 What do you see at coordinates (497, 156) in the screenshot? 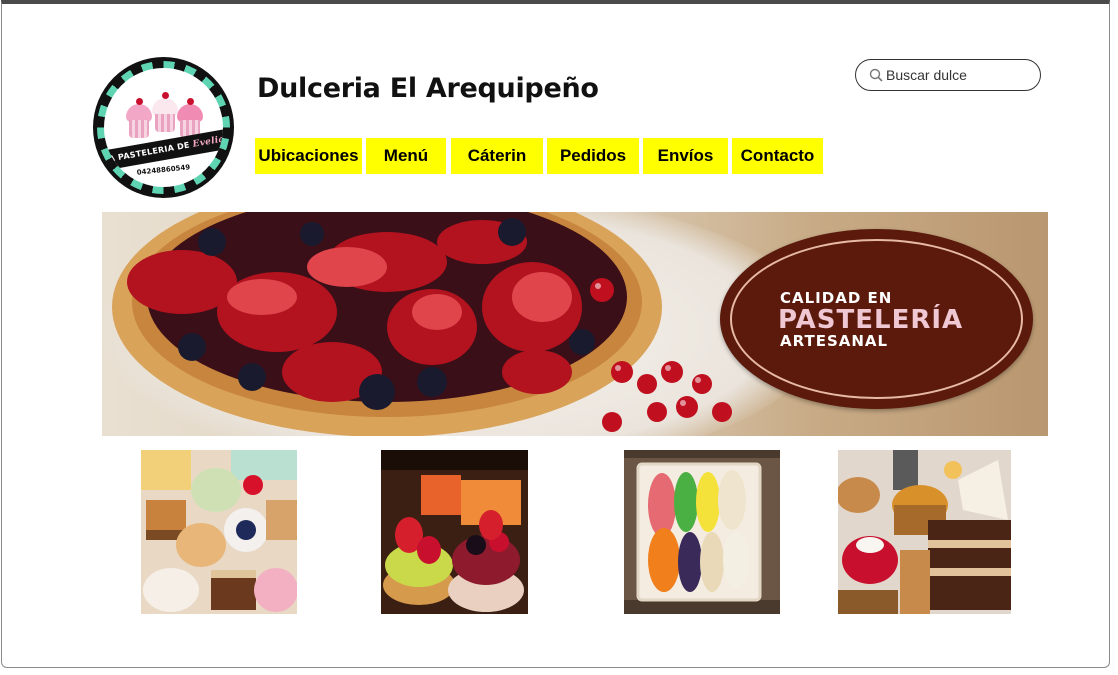
I see `nav-item-caterin: Cáterin` at bounding box center [497, 156].